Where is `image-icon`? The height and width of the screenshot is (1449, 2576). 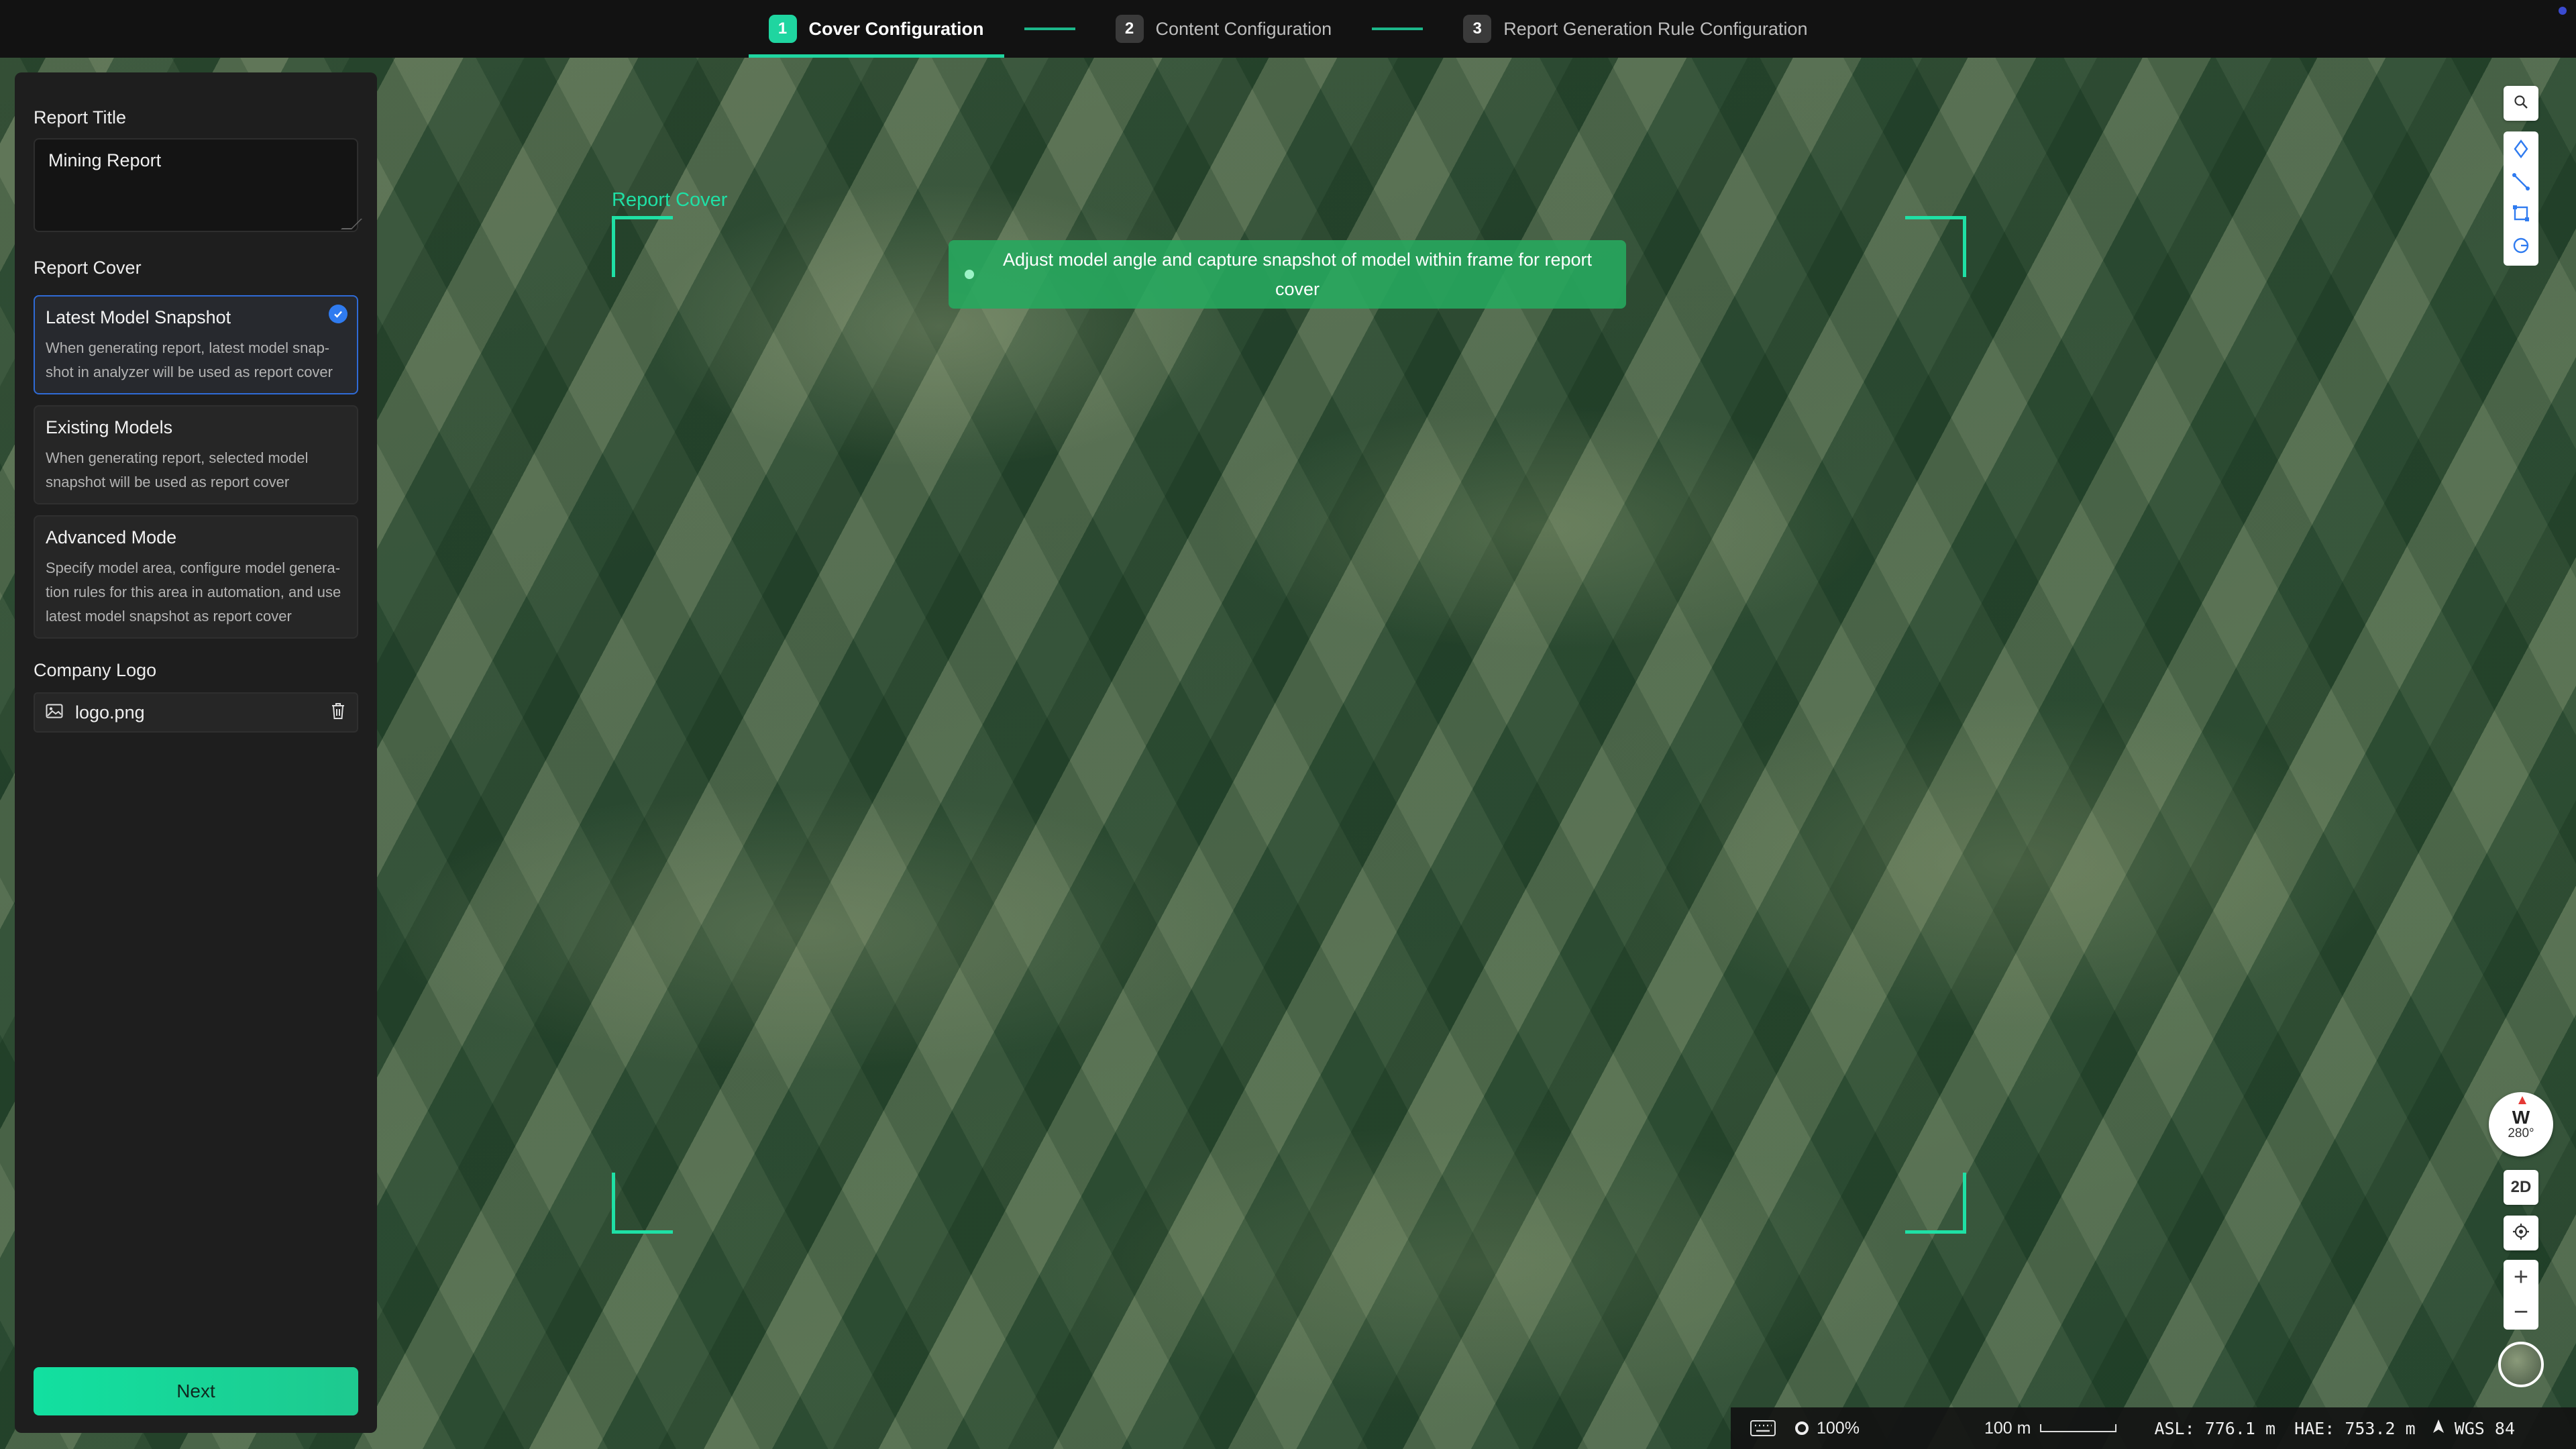
image-icon is located at coordinates (54, 713).